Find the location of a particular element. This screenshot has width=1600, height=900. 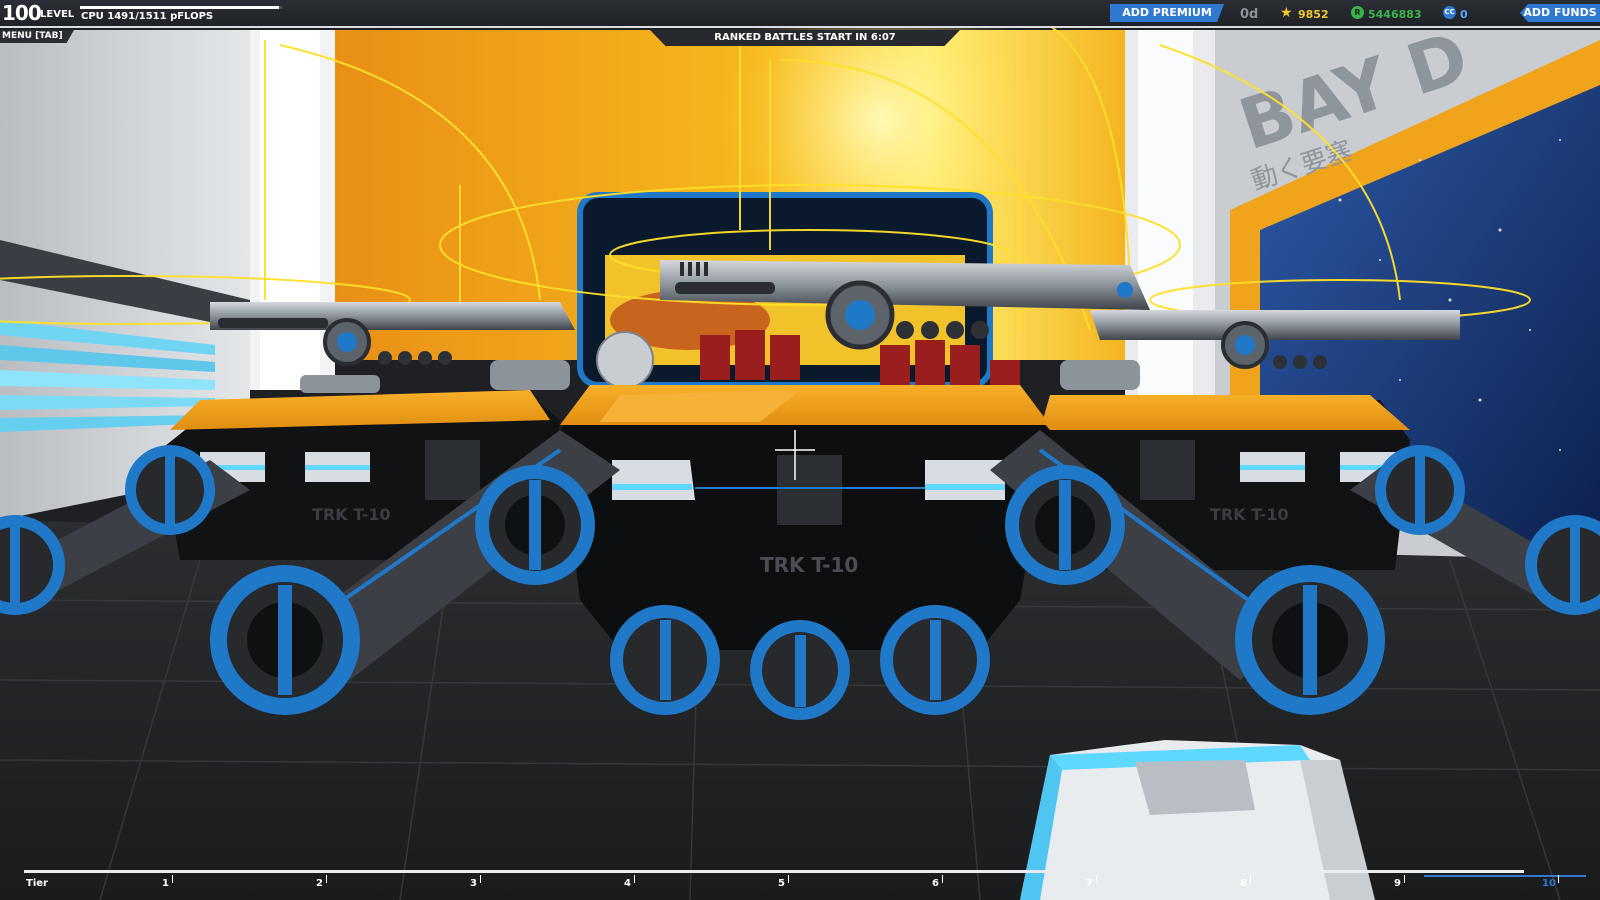

menu-tab-button: MENU [TAB] is located at coordinates (37, 36).